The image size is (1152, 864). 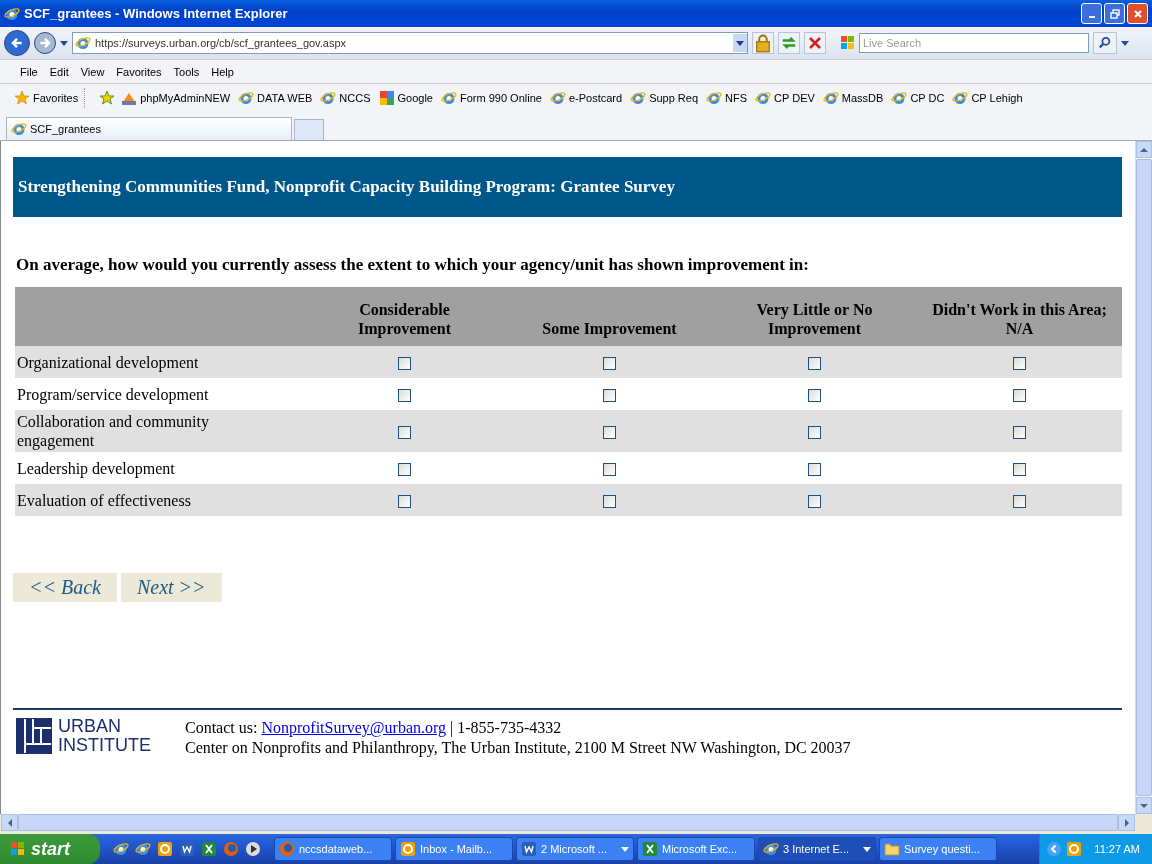 I want to click on browser-tab: SCF_grantees, so click(x=149, y=128).